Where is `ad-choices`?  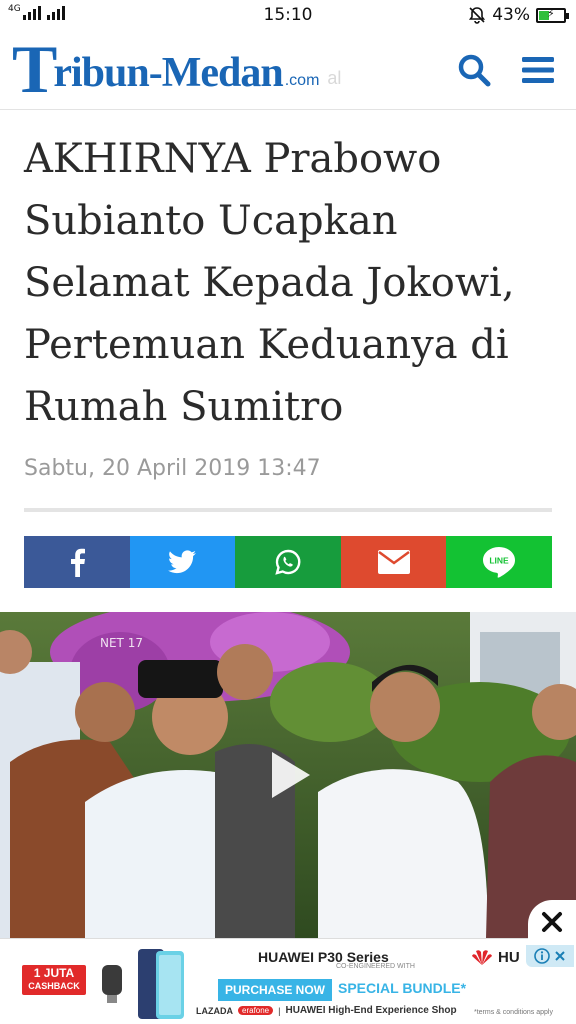 ad-choices is located at coordinates (550, 956).